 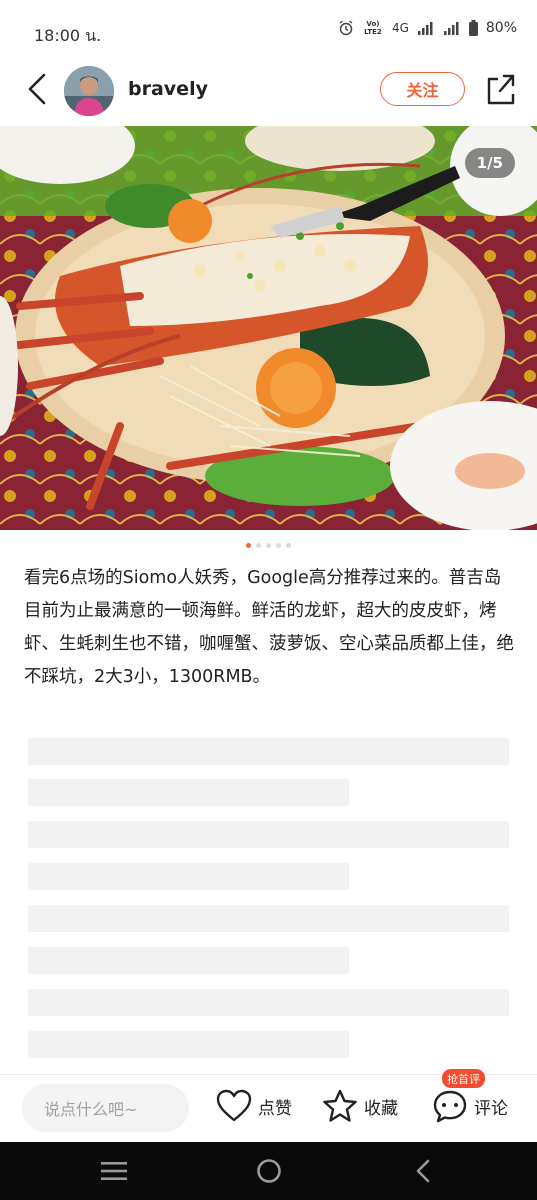 I want to click on follow-button: 关注, so click(x=422, y=89).